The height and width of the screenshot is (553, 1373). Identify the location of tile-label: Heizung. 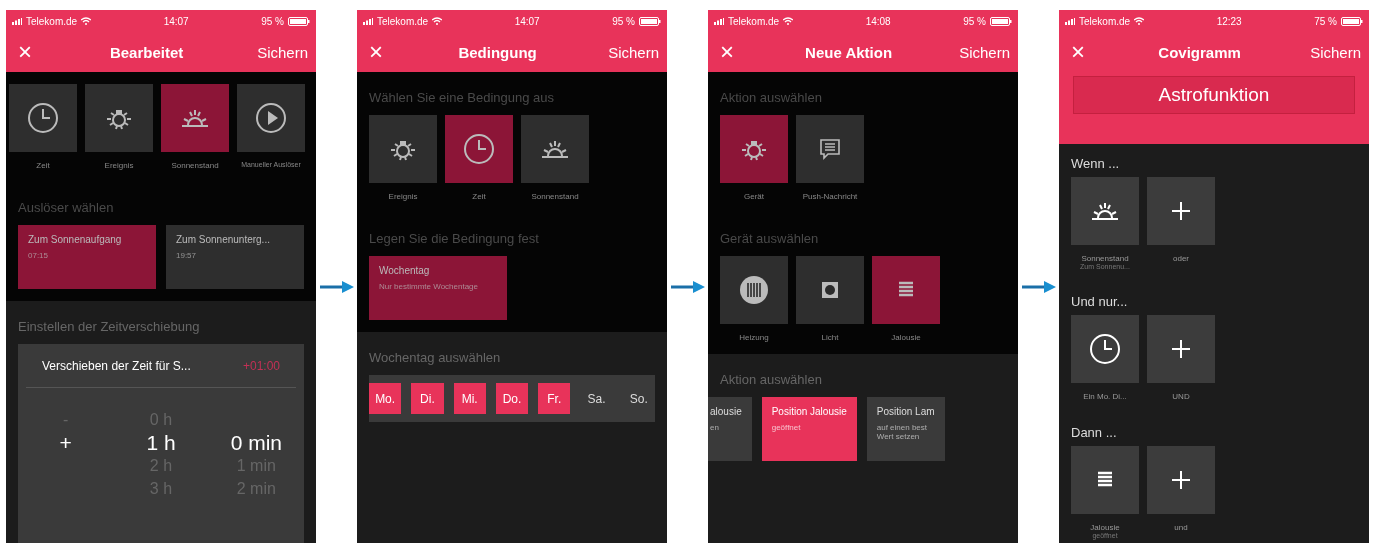
(754, 337).